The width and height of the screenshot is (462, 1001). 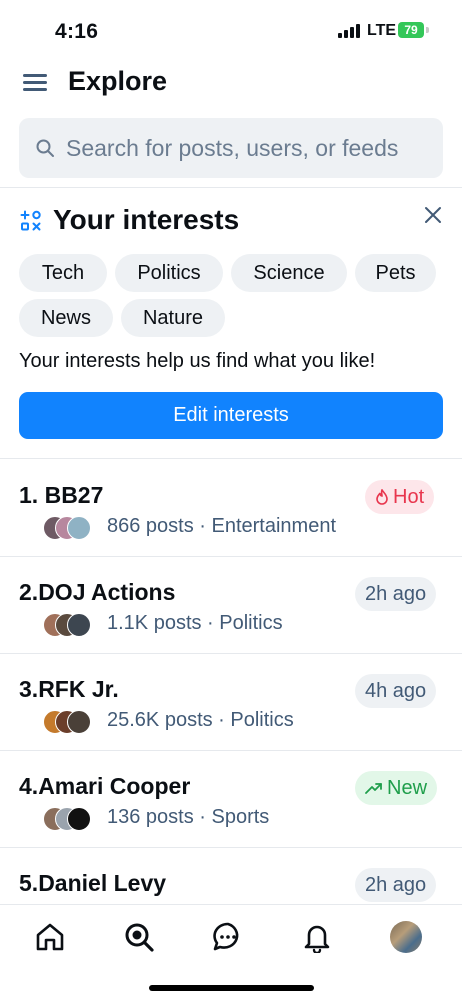 What do you see at coordinates (105, 786) in the screenshot?
I see `trend-title: 4.Amari Cooper` at bounding box center [105, 786].